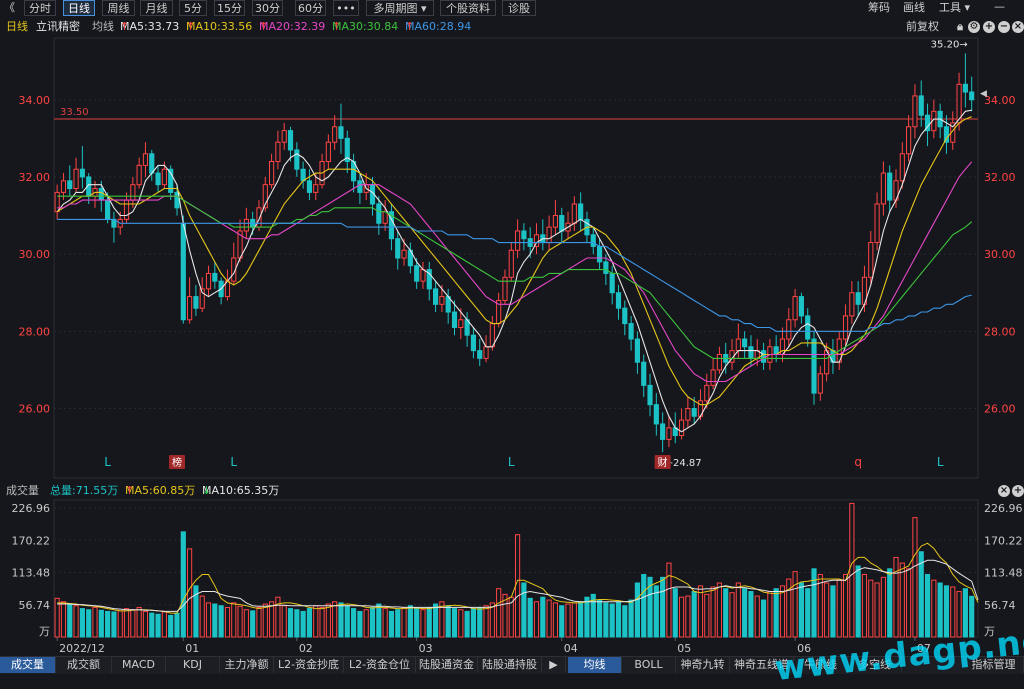  Describe the element at coordinates (1000, 331) in the screenshot. I see `price-tick-label-right: 28.00` at that location.